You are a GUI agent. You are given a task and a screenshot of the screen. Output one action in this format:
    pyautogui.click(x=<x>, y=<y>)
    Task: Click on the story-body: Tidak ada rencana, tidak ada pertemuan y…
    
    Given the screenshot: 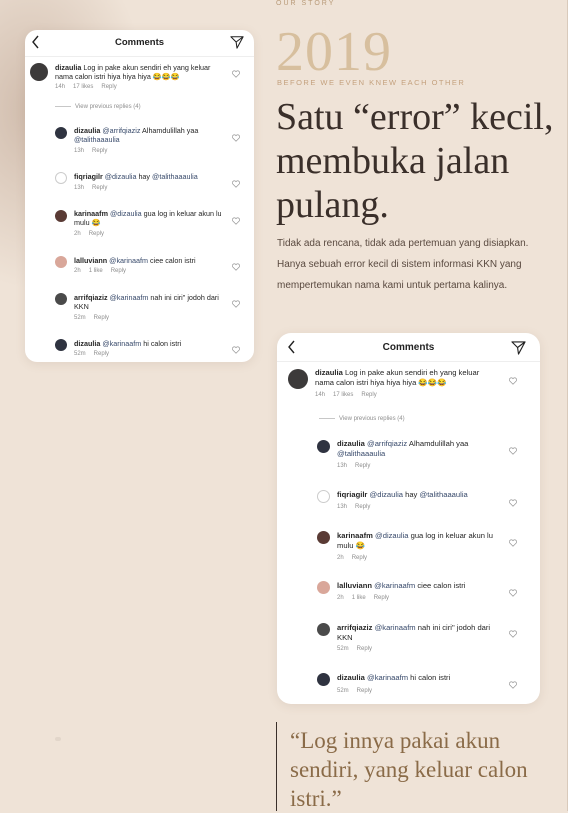 What is the action you would take?
    pyautogui.click(x=403, y=264)
    